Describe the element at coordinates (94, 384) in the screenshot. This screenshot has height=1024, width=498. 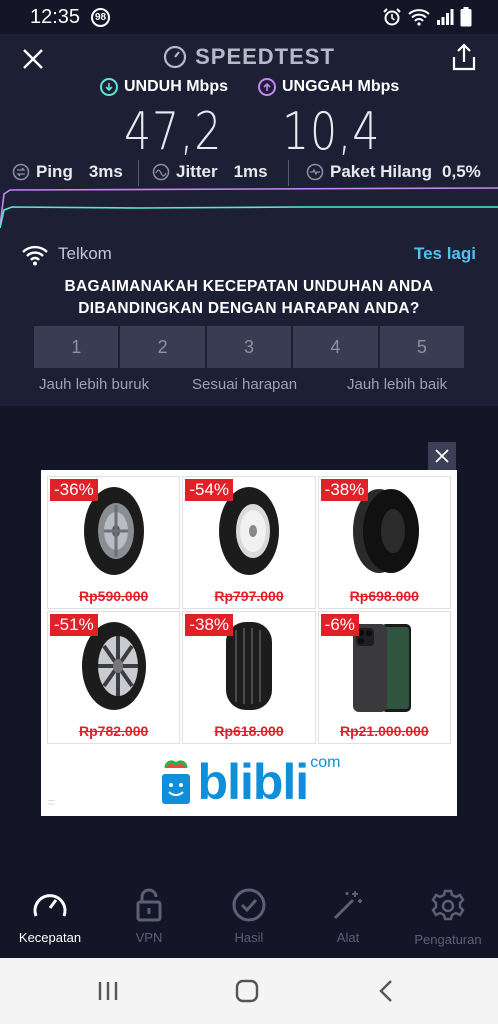
I see `rating-label-worse: Jauh lebih buruk` at that location.